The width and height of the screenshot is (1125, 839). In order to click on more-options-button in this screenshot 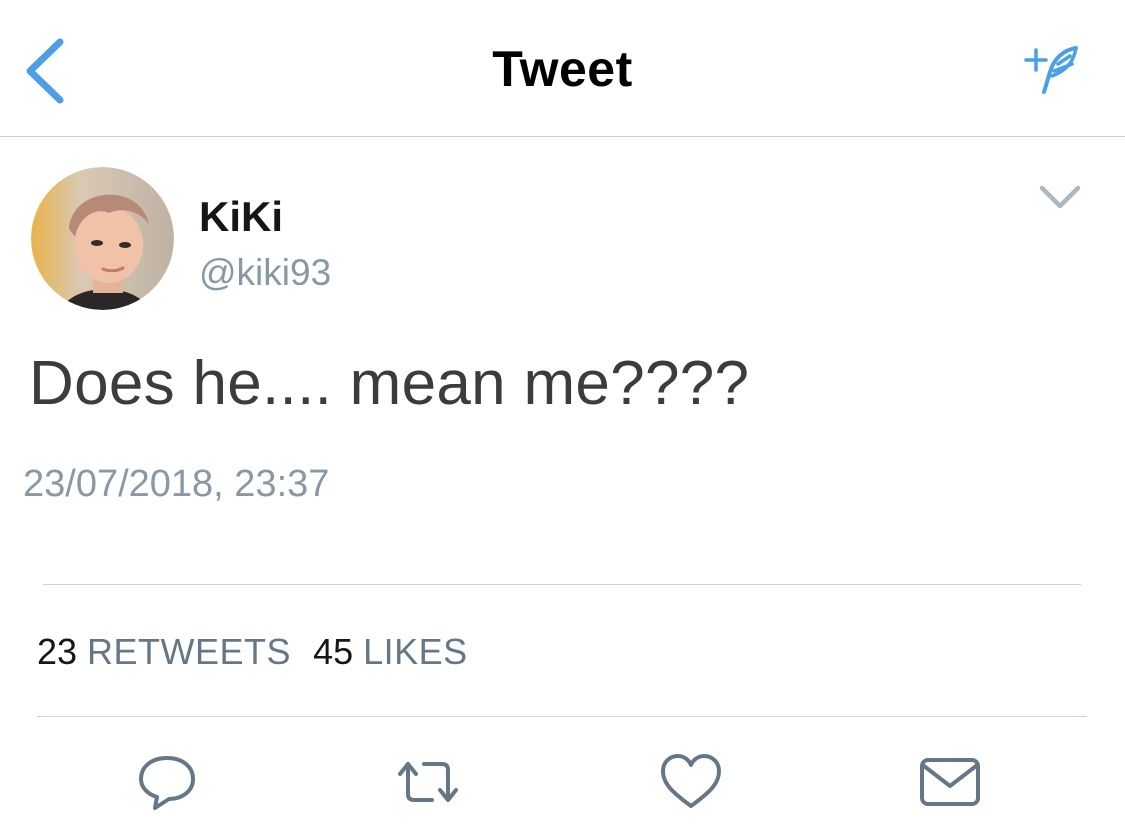, I will do `click(1060, 197)`.